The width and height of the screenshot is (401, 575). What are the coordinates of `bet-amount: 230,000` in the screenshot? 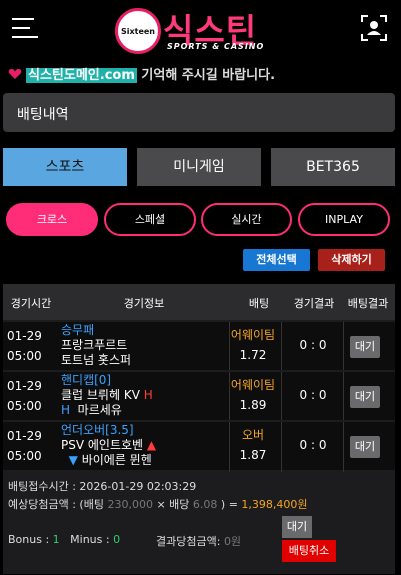 It's located at (130, 504).